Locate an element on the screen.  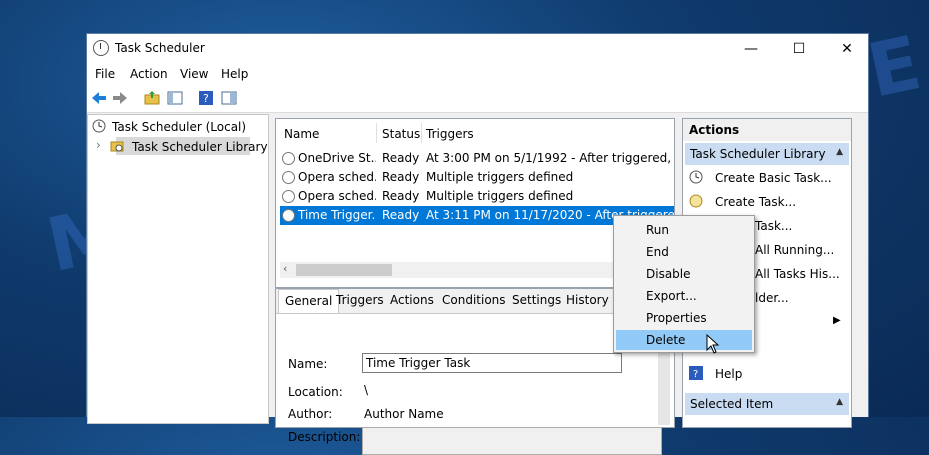
context-run: Run is located at coordinates (684, 230).